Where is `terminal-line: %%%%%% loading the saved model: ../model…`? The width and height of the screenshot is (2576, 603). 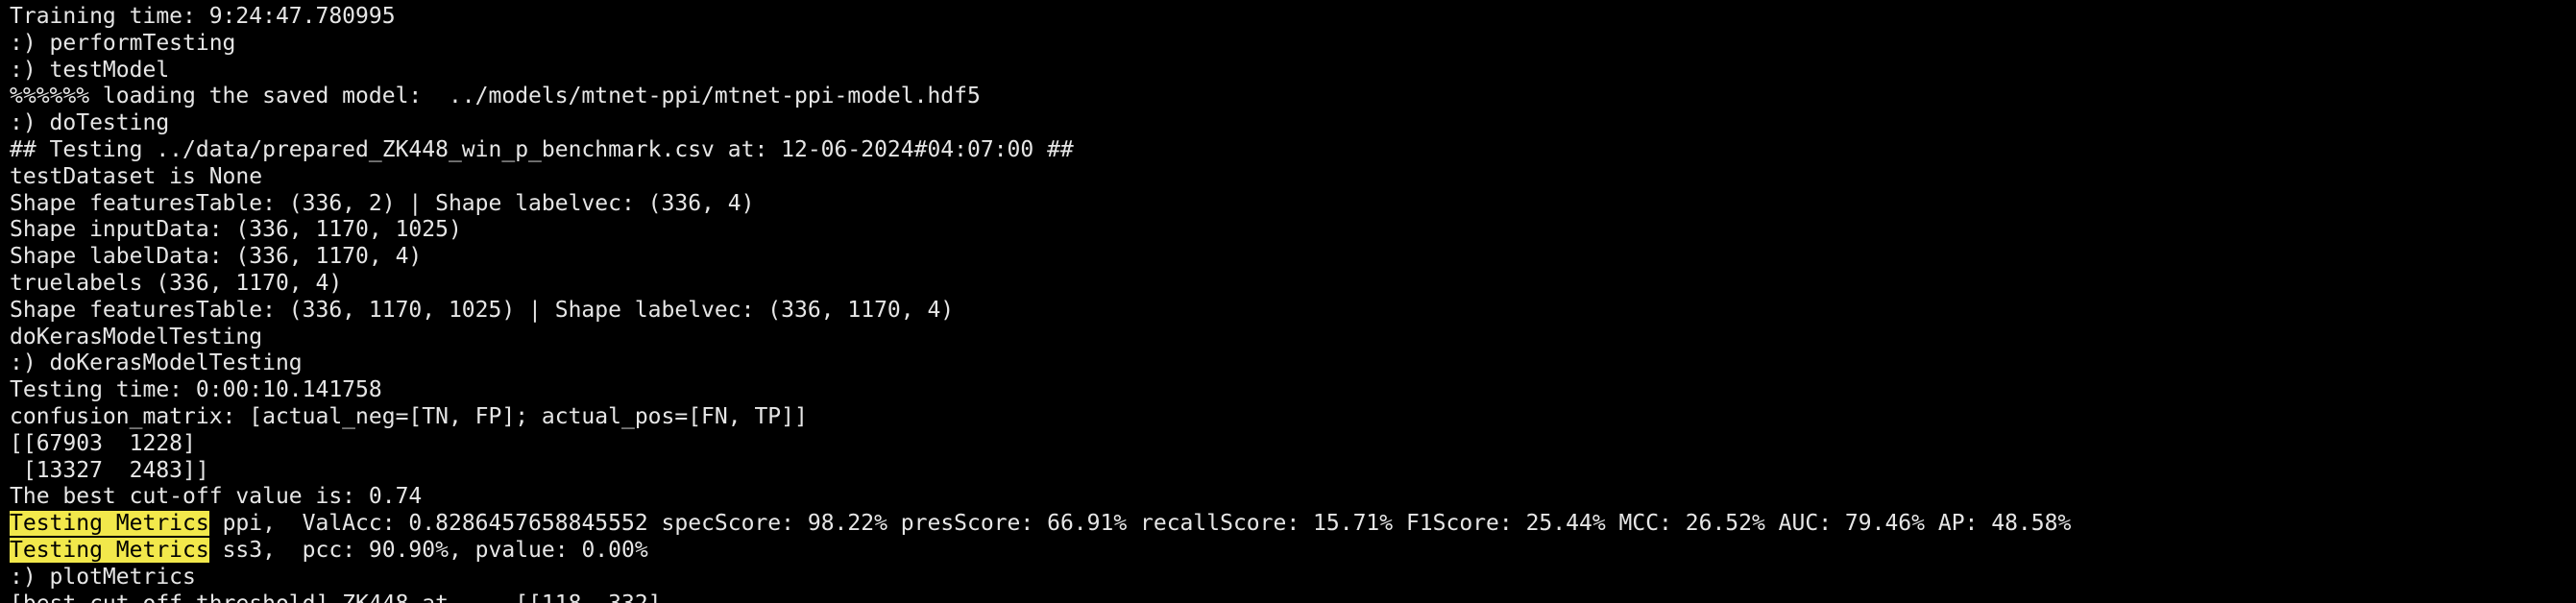
terminal-line: %%%%%% loading the saved model: ../model… is located at coordinates (496, 96).